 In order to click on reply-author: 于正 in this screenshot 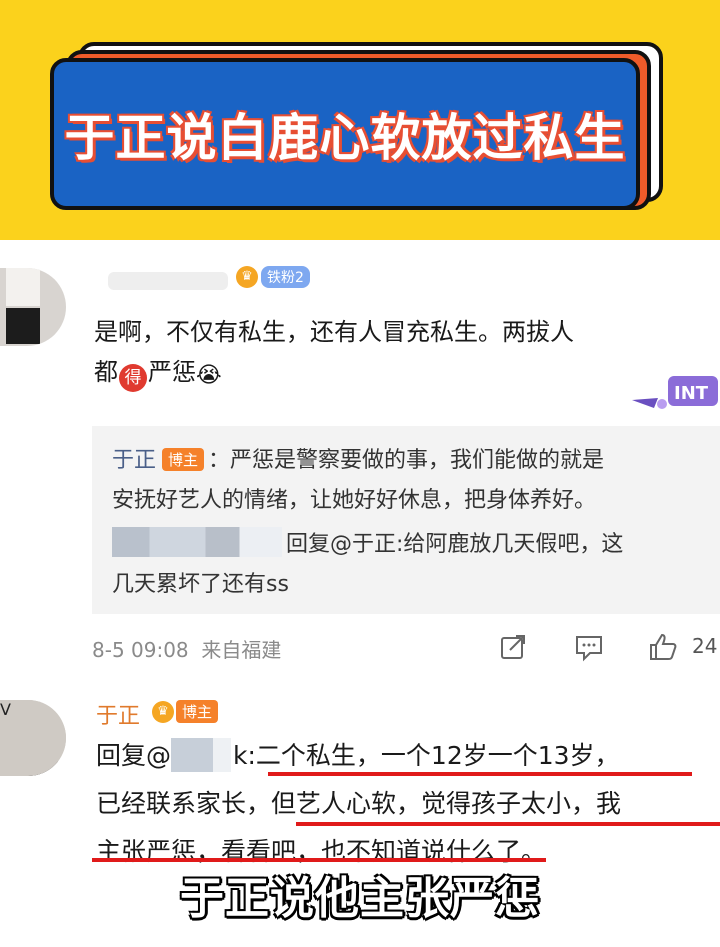, I will do `click(134, 460)`.